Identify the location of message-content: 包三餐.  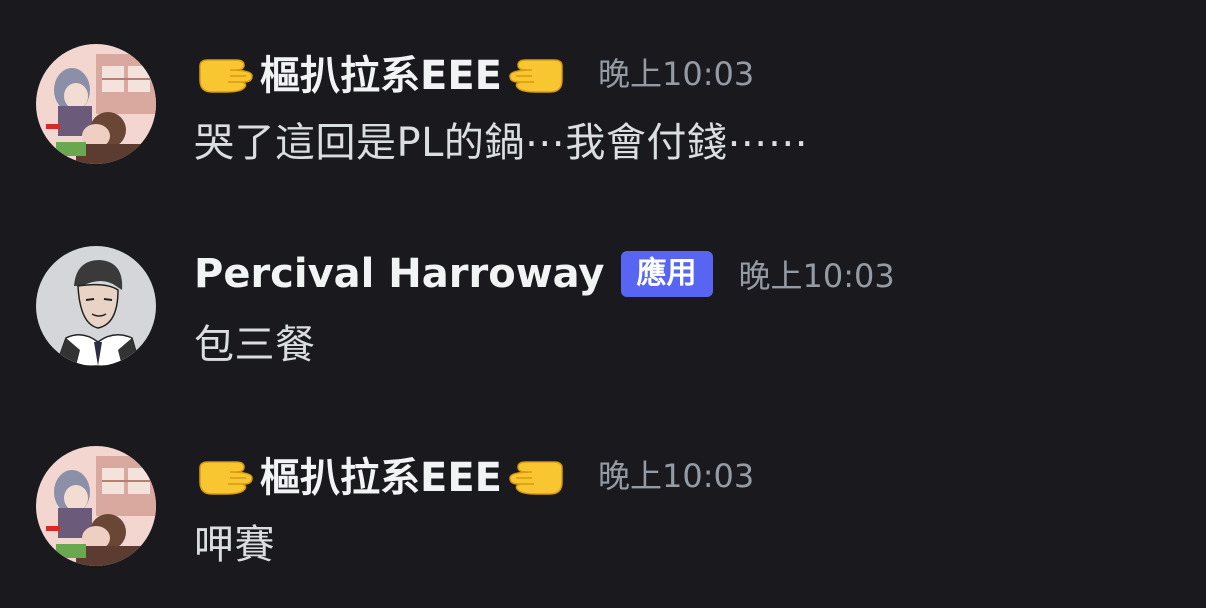
(255, 345).